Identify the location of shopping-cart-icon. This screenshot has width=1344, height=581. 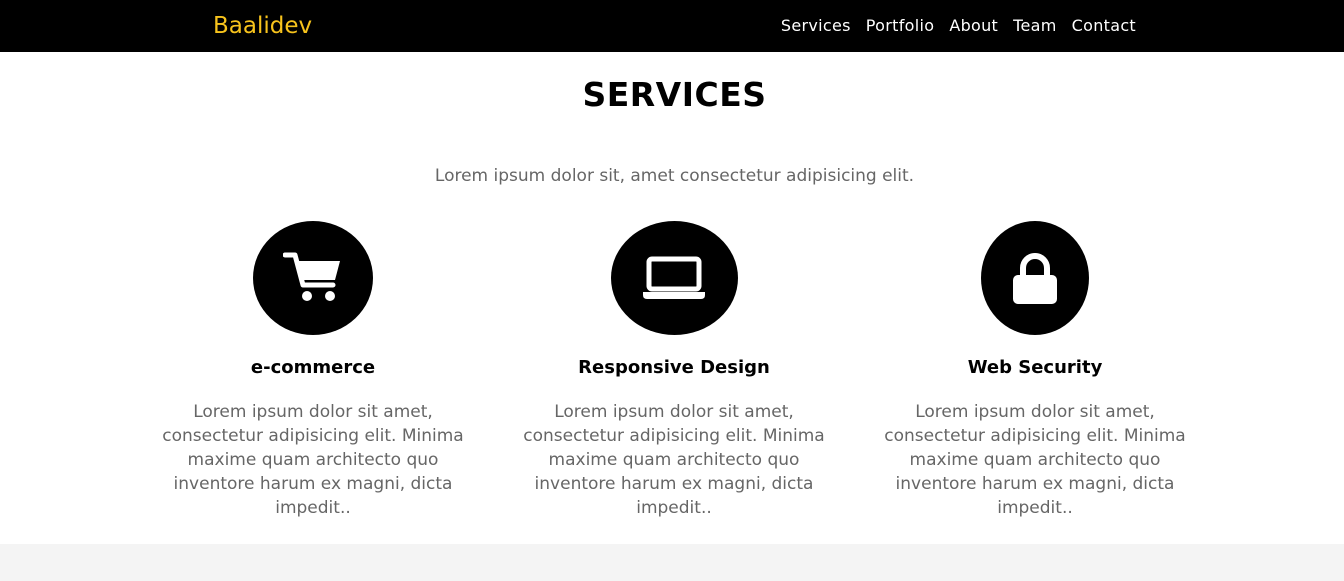
(311, 276).